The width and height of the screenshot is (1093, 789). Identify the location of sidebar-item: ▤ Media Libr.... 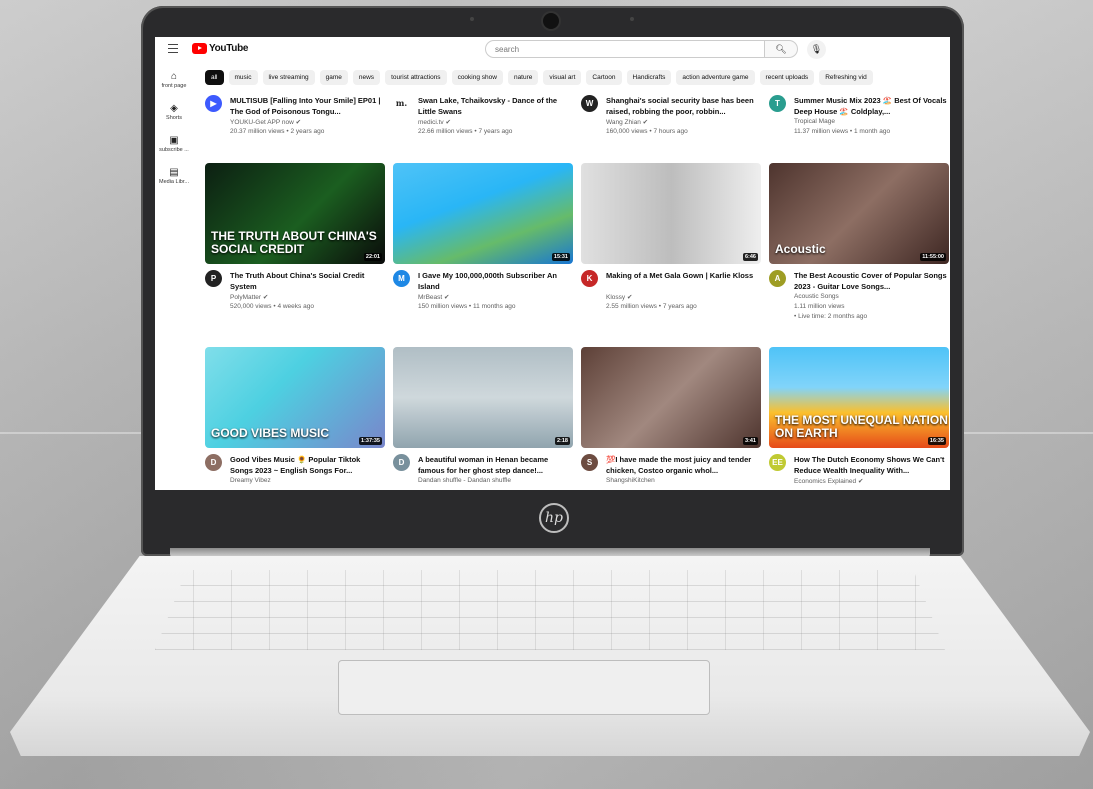
(174, 176).